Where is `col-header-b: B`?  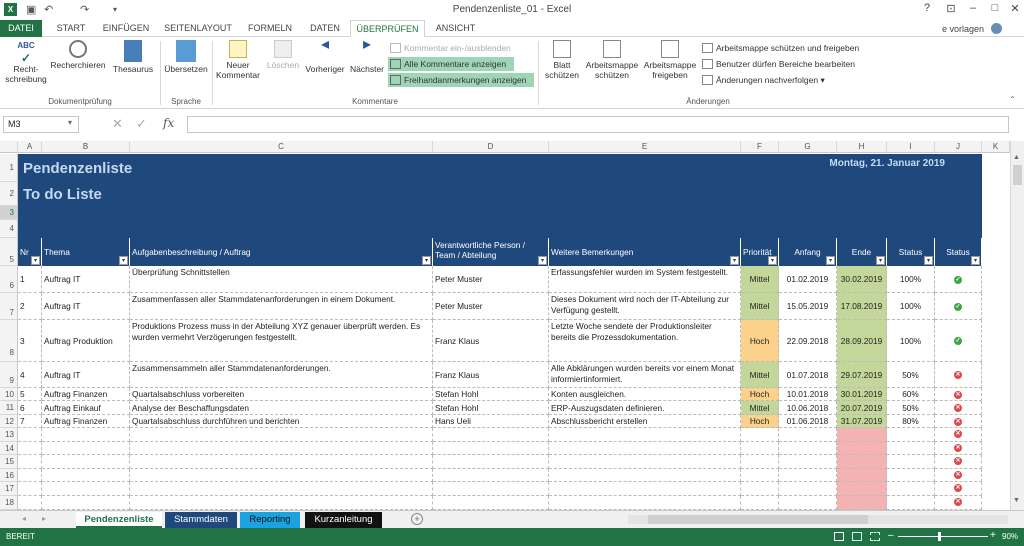 col-header-b: B is located at coordinates (86, 147).